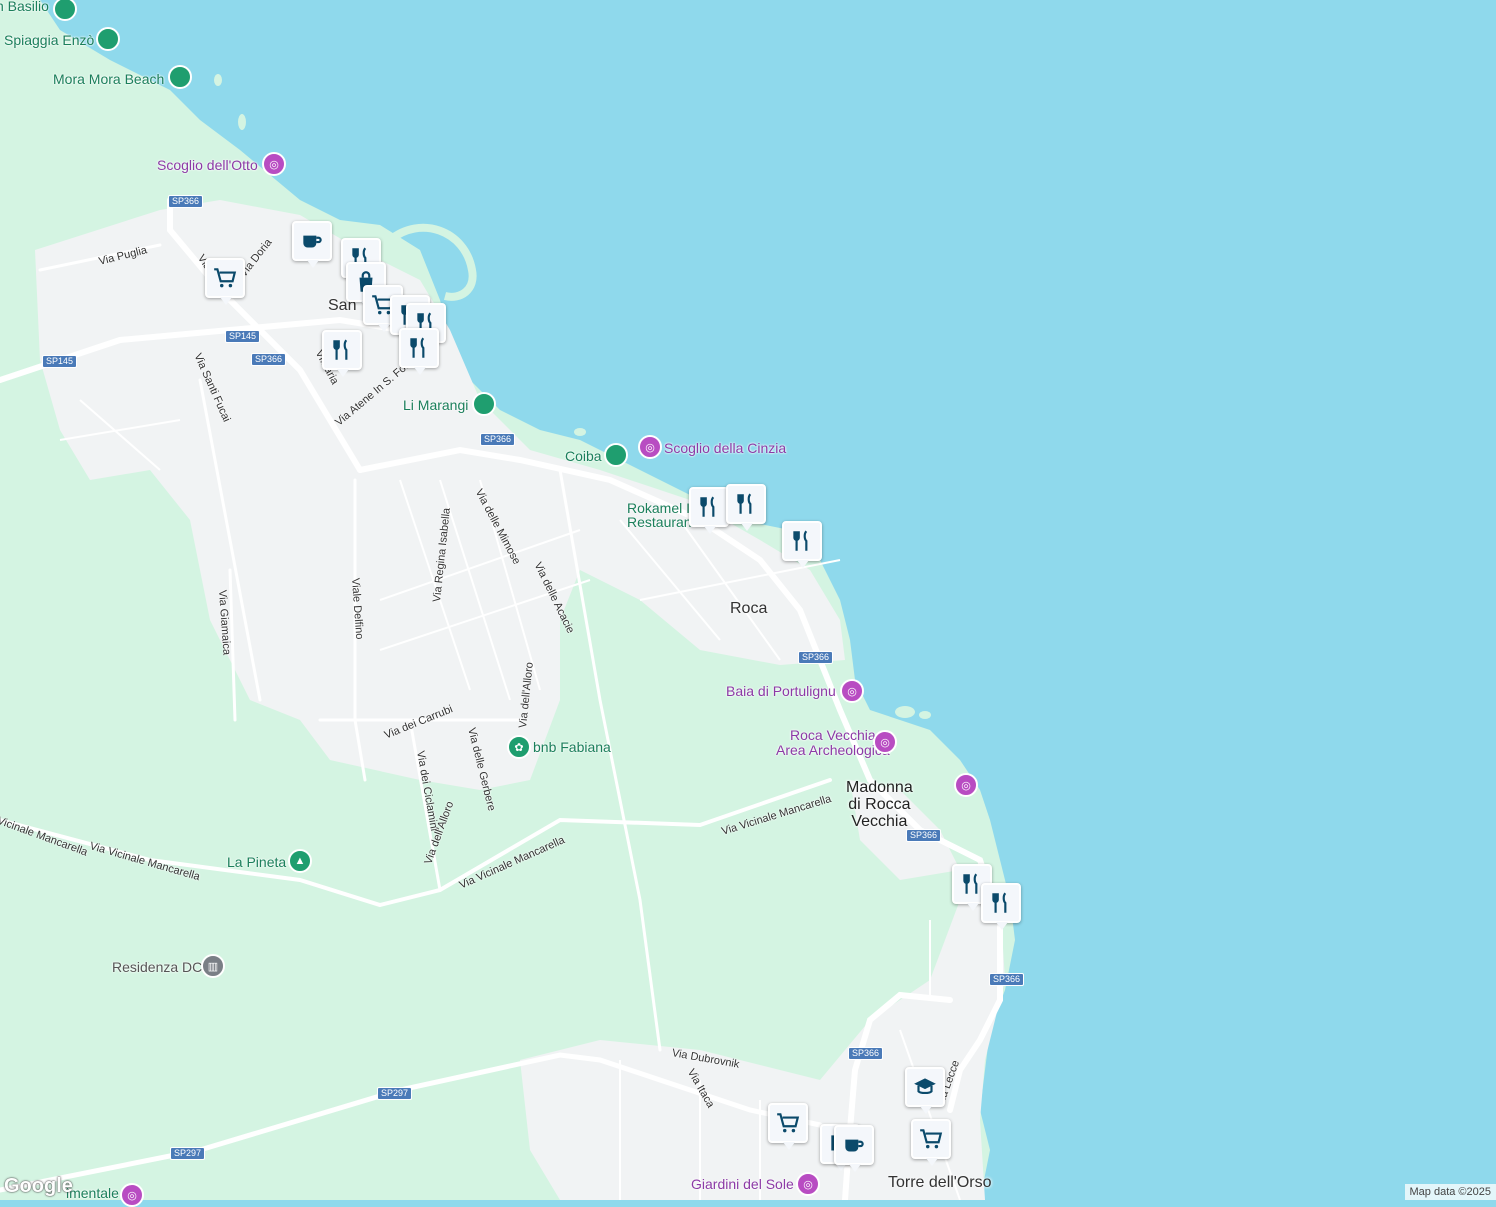  Describe the element at coordinates (781, 691) in the screenshot. I see `poi-baia-di-portulignu: Baia di Portulignu` at that location.